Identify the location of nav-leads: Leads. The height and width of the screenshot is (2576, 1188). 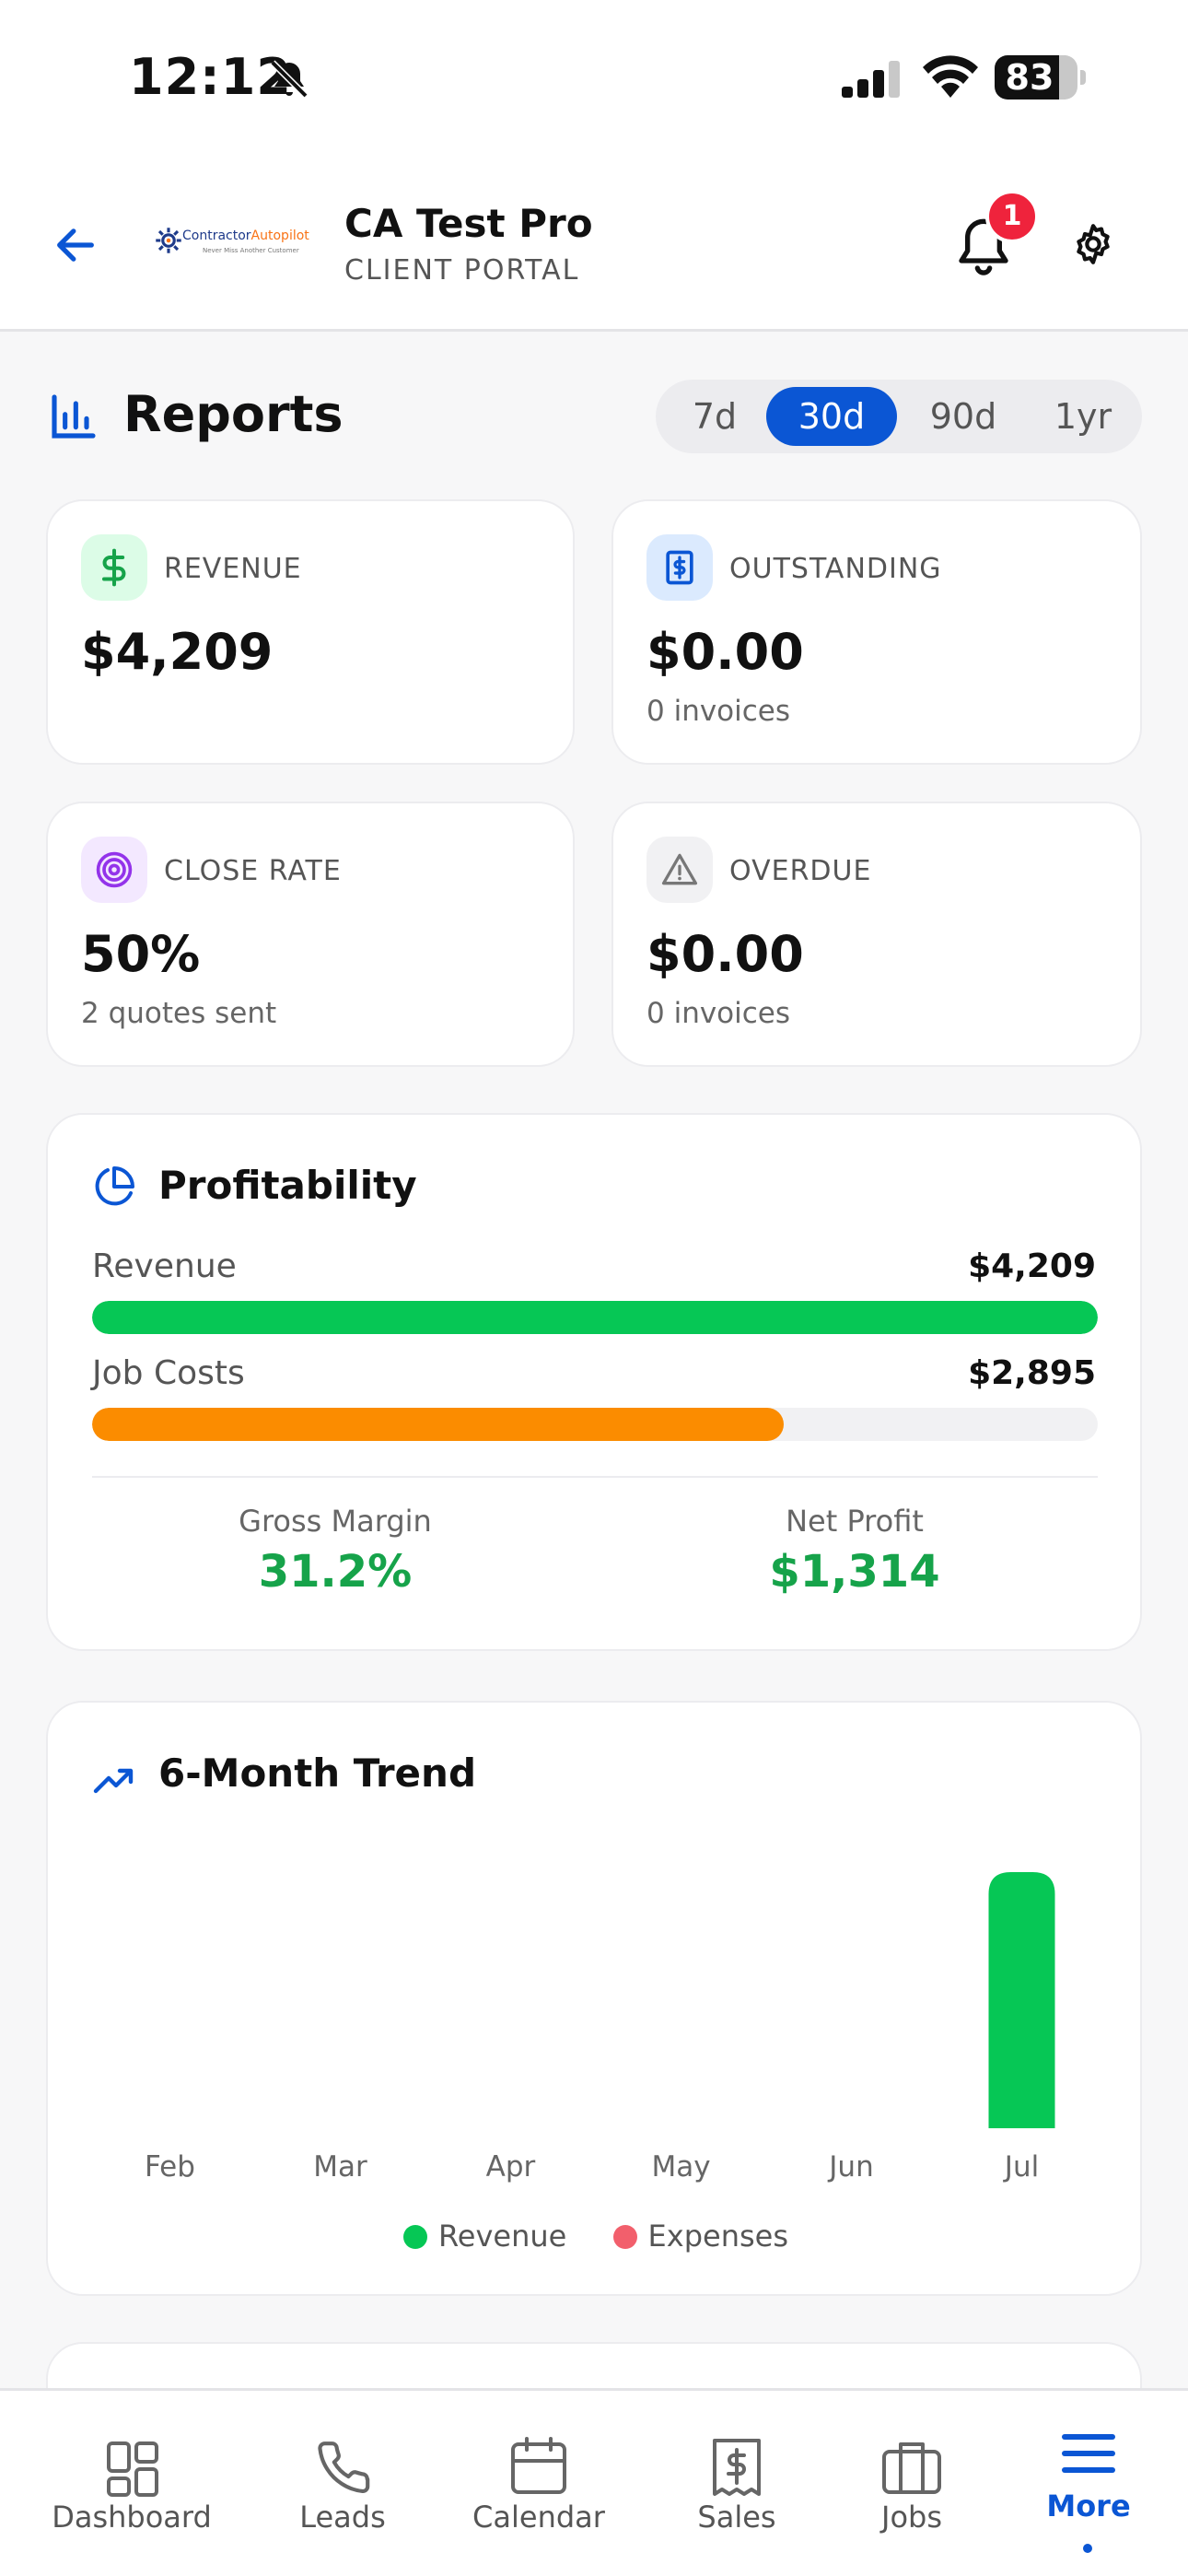
(342, 2483).